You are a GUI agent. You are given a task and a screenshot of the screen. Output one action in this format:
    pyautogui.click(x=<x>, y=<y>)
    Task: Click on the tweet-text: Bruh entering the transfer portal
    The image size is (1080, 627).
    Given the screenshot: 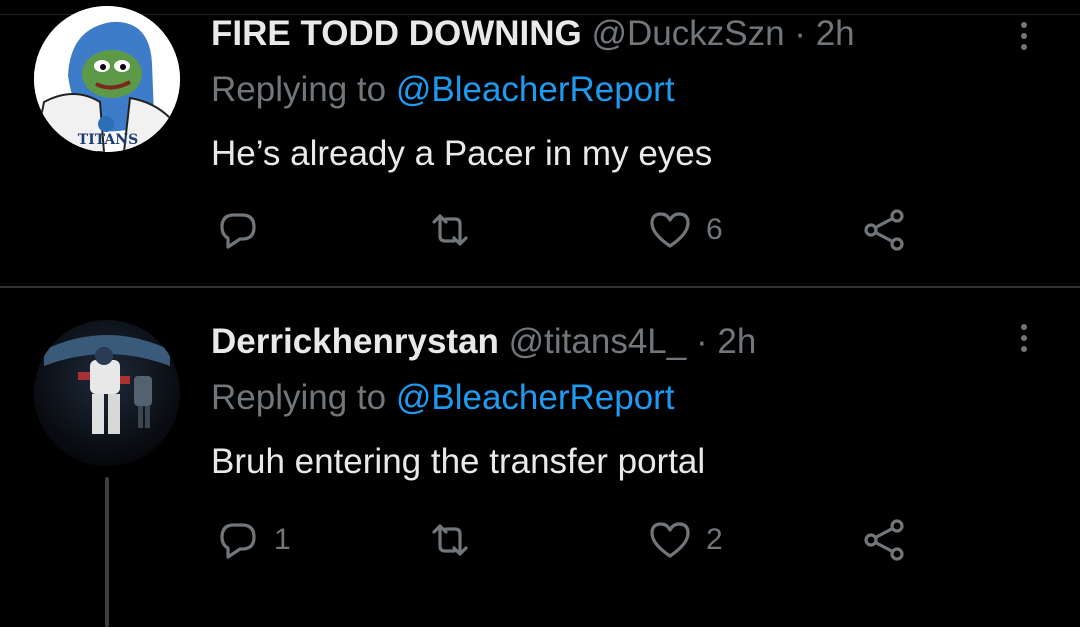 What is the action you would take?
    pyautogui.click(x=458, y=461)
    